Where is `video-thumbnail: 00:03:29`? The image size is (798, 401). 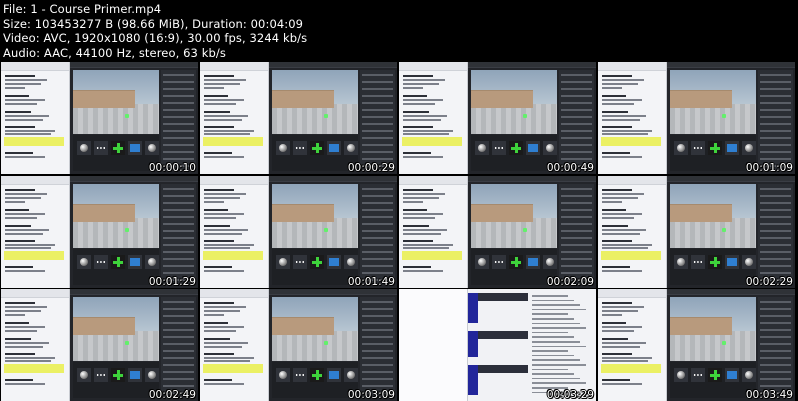
video-thumbnail: 00:03:29 is located at coordinates (497, 345).